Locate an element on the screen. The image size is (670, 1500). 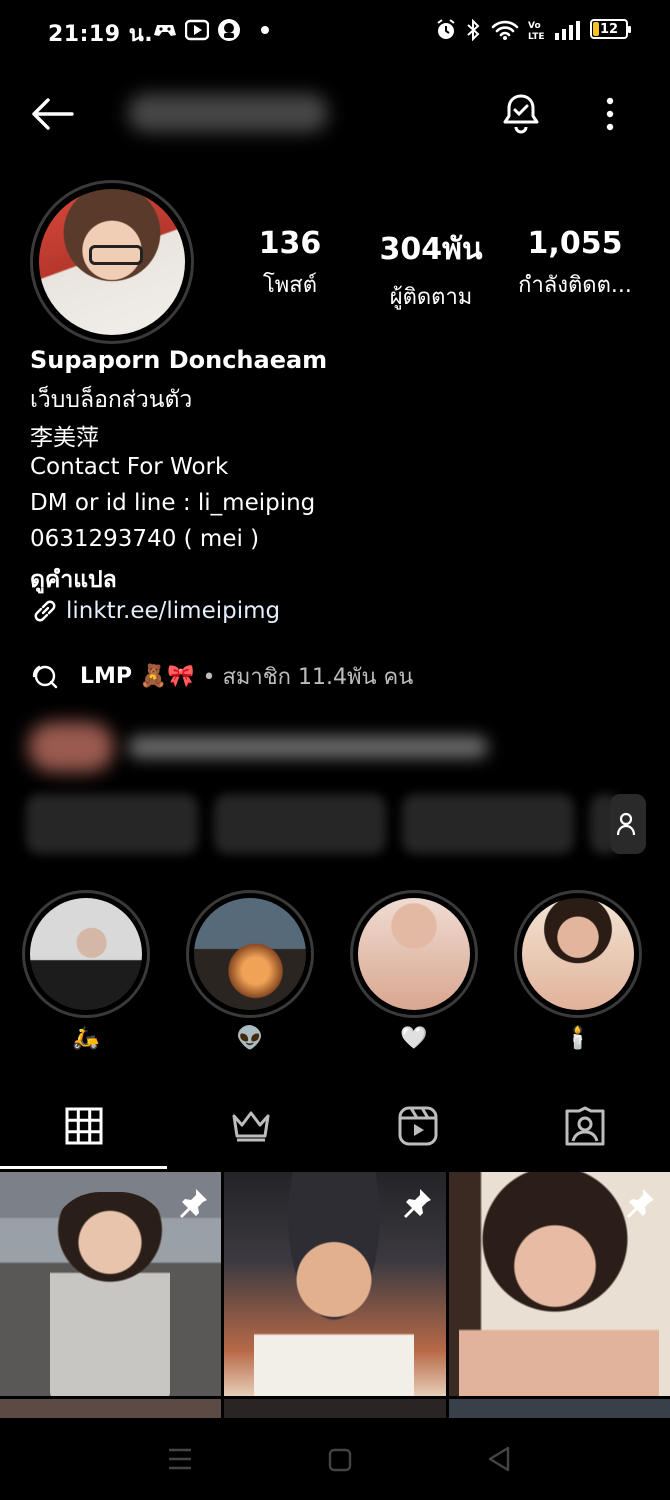
stat-followers-label: ผู้ติดตาม is located at coordinates (431, 297).